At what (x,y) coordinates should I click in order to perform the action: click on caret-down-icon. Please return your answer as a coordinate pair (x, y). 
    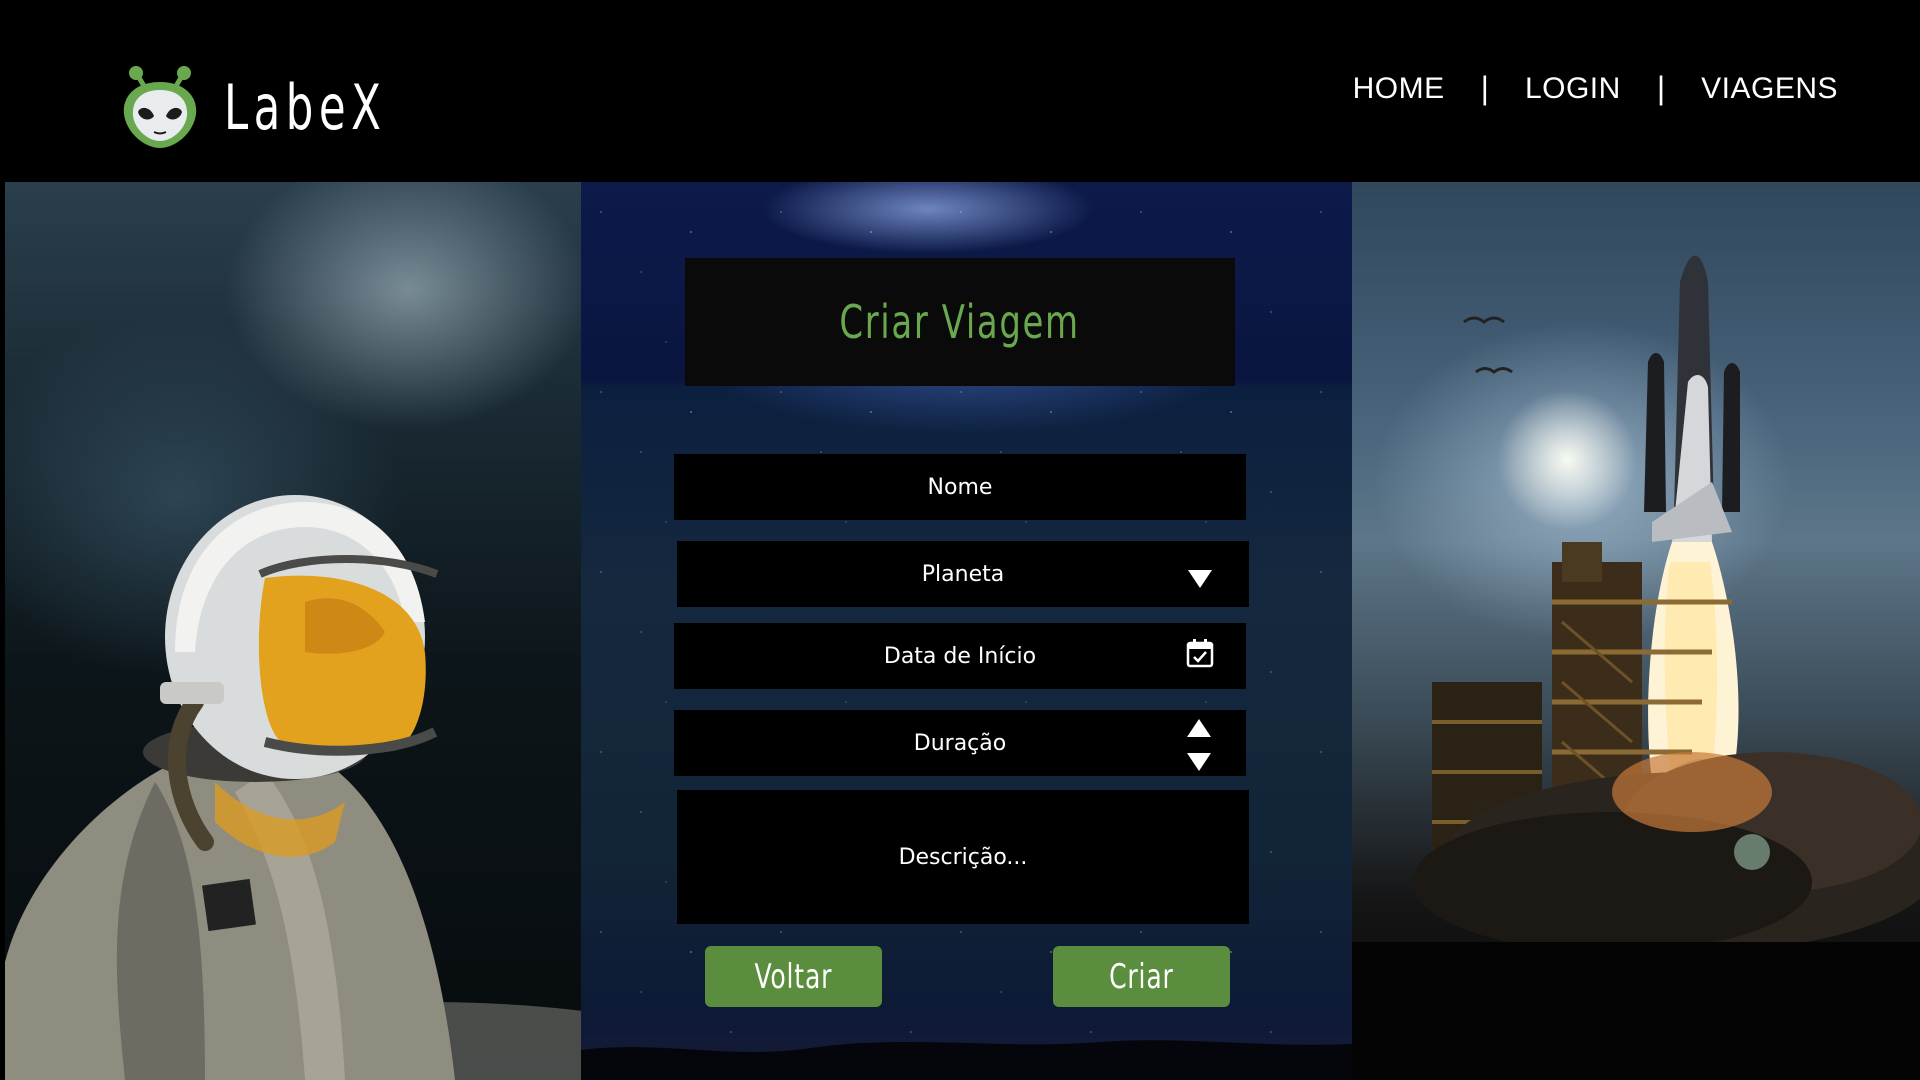
    Looking at the image, I should click on (1200, 579).